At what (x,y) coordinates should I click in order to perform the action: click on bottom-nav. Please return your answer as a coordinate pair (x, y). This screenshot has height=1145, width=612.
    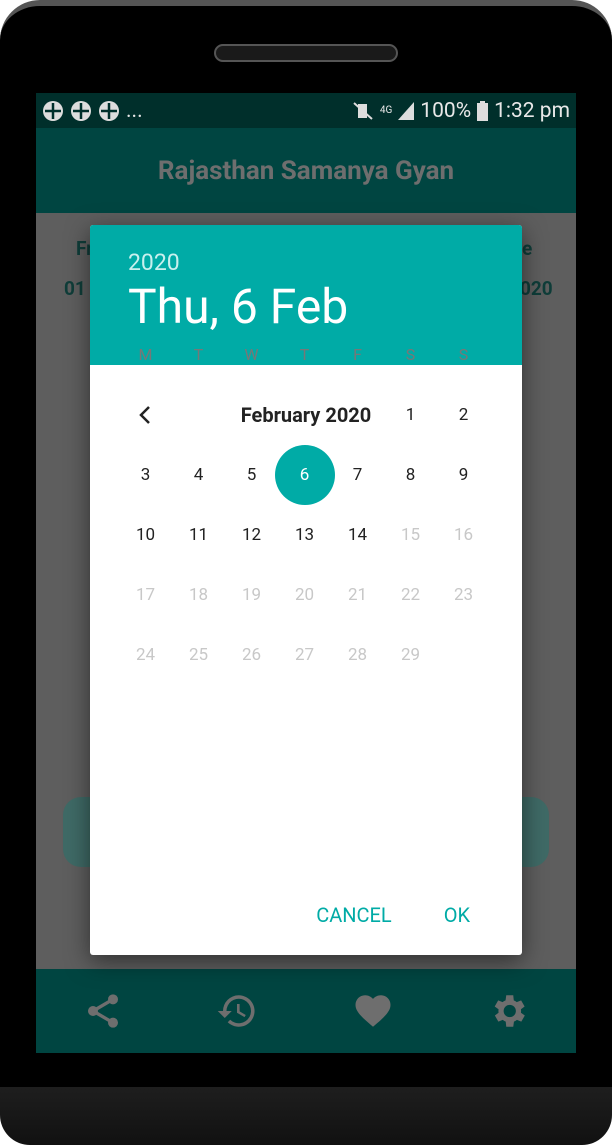
    Looking at the image, I should click on (306, 1011).